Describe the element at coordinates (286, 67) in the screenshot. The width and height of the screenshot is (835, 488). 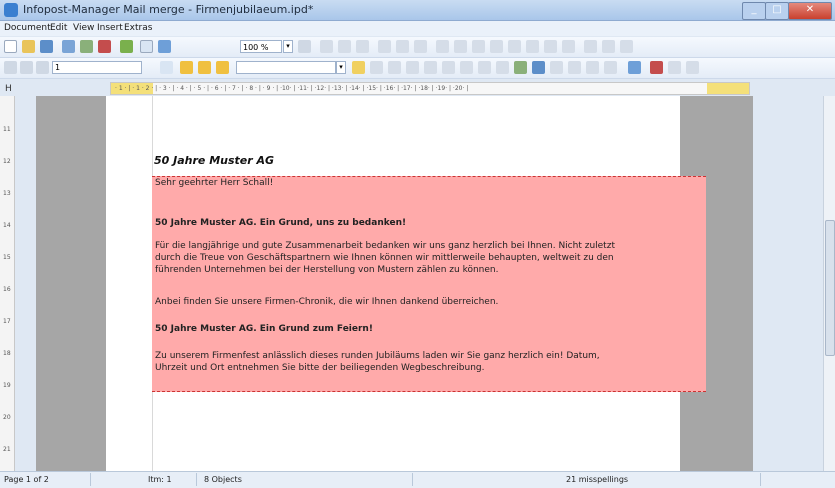
I see `style-field` at that location.